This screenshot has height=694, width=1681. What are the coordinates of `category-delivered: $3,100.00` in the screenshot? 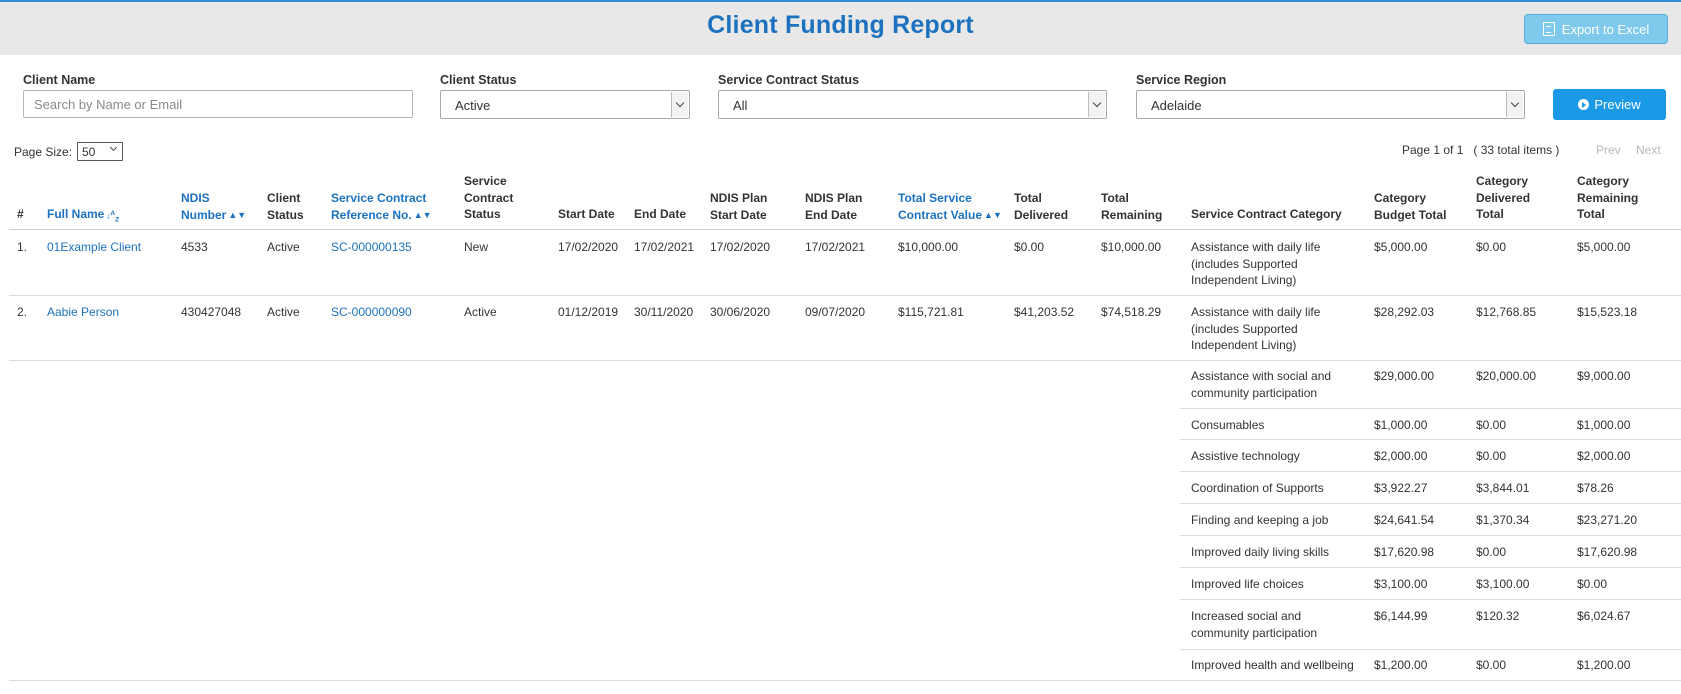 It's located at (1503, 584).